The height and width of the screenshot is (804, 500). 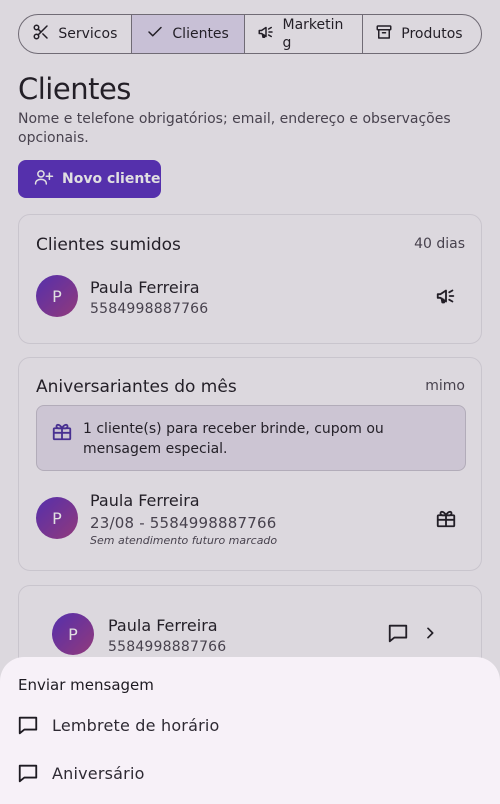 What do you see at coordinates (250, 773) in the screenshot?
I see `sheet-item-birthday: Aniversário` at bounding box center [250, 773].